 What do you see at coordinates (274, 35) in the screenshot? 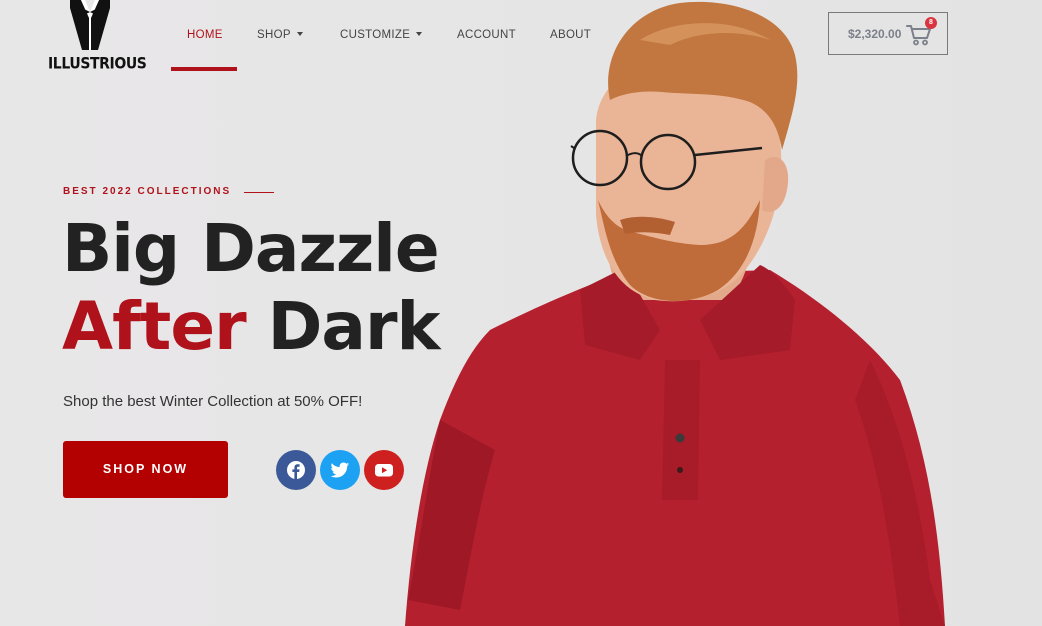
I see `nav-shop-label: SHOP` at bounding box center [274, 35].